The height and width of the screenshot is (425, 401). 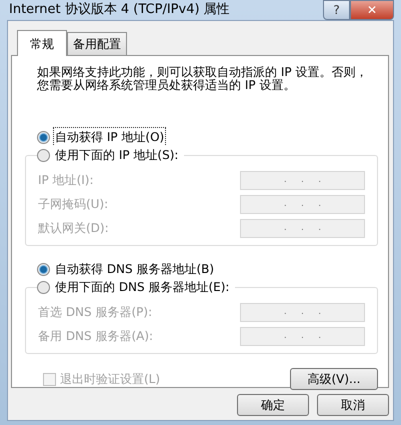 I want to click on radio-label: 使用下面的 DNS 服务器地址(E):, so click(x=142, y=287).